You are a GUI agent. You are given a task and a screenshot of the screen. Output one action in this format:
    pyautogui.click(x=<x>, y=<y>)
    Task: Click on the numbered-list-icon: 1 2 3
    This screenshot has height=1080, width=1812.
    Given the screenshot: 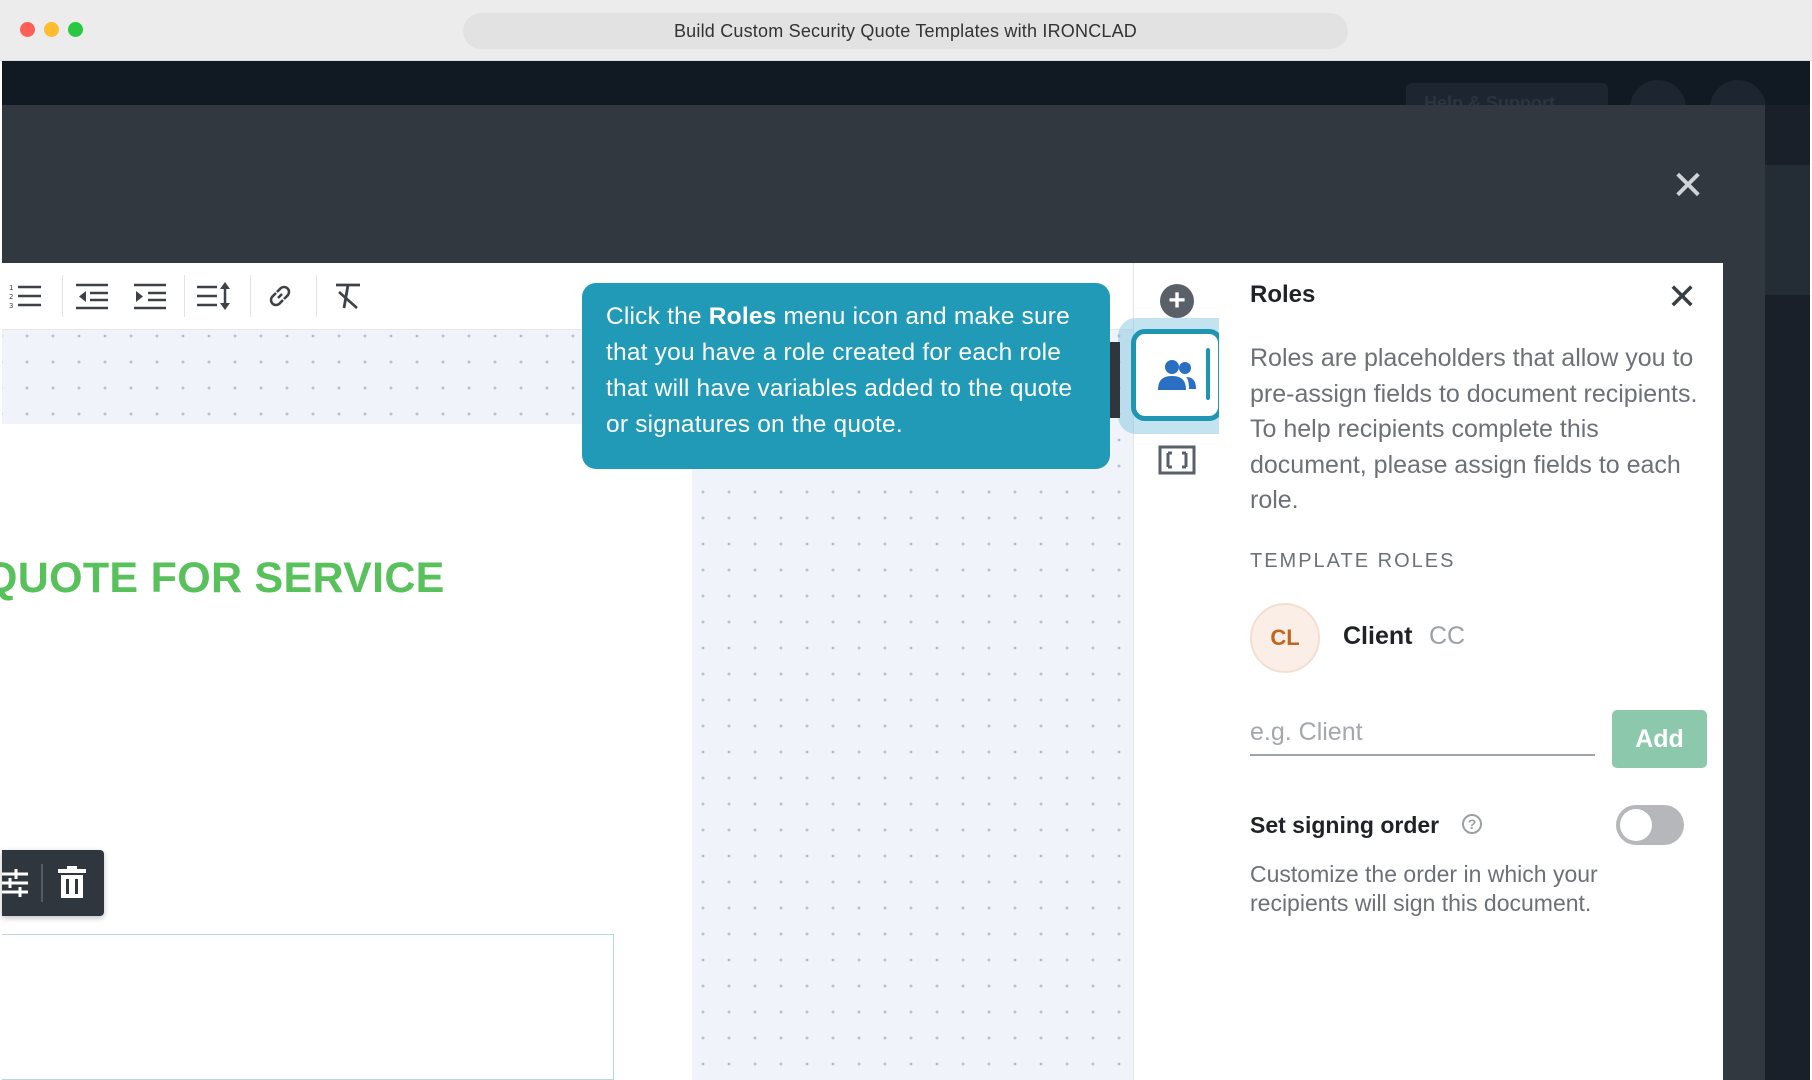 What is the action you would take?
    pyautogui.click(x=26, y=296)
    